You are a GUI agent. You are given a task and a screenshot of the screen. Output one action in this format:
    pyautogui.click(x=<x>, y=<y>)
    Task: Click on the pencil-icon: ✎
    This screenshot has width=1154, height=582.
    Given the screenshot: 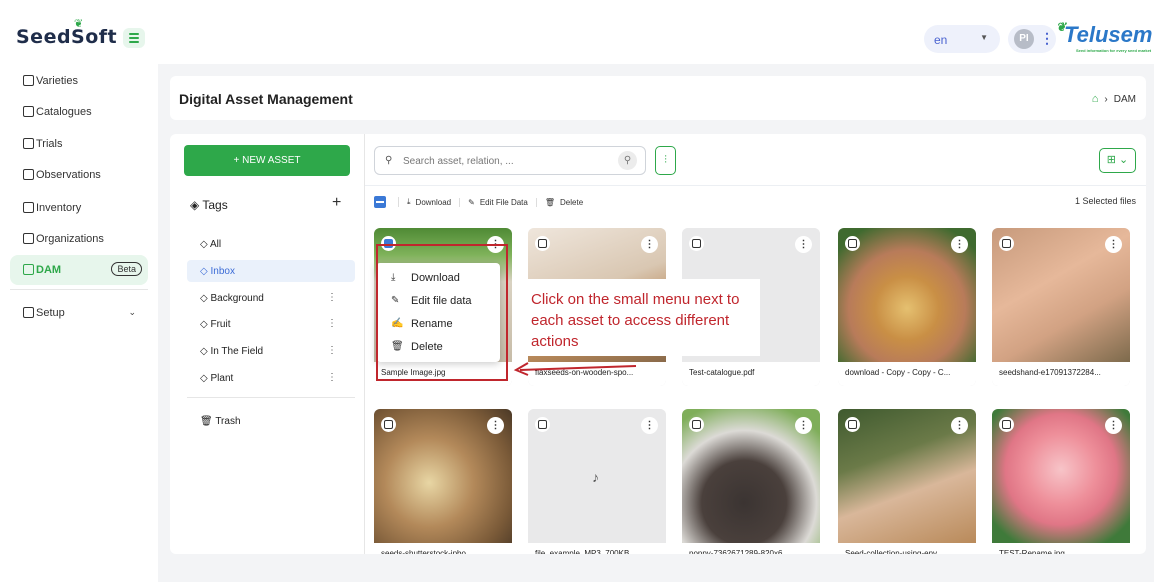 What is the action you would take?
    pyautogui.click(x=471, y=202)
    